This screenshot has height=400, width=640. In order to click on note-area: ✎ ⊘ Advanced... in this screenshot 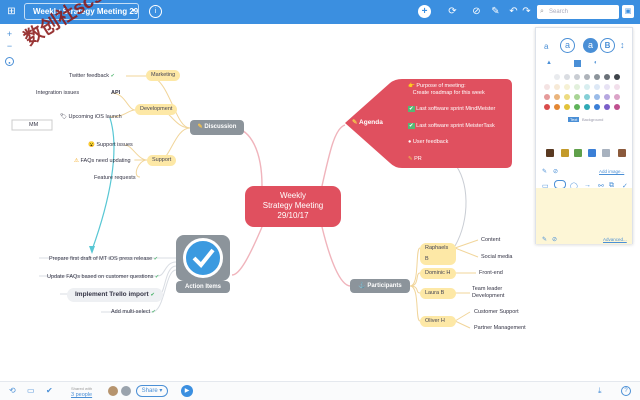, I will do `click(584, 216)`.